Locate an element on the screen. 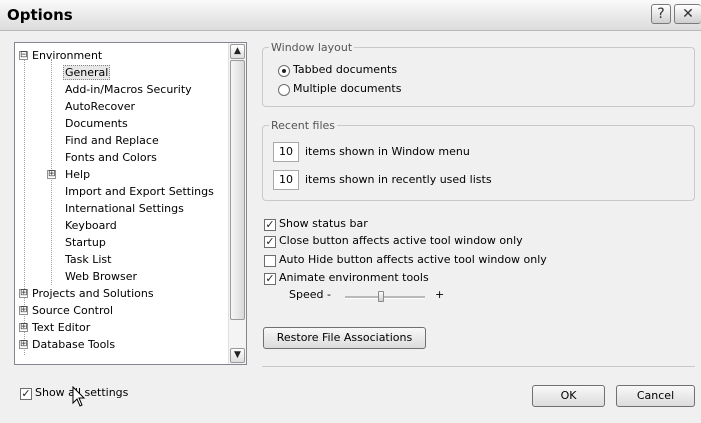  tree-item-international-settings: International Settings is located at coordinates (124, 208).